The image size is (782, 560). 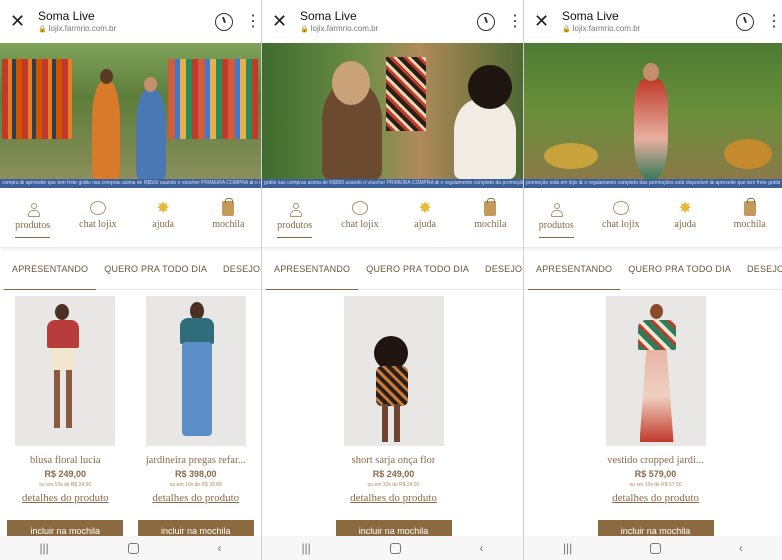 I want to click on model-dress, so click(x=656, y=396).